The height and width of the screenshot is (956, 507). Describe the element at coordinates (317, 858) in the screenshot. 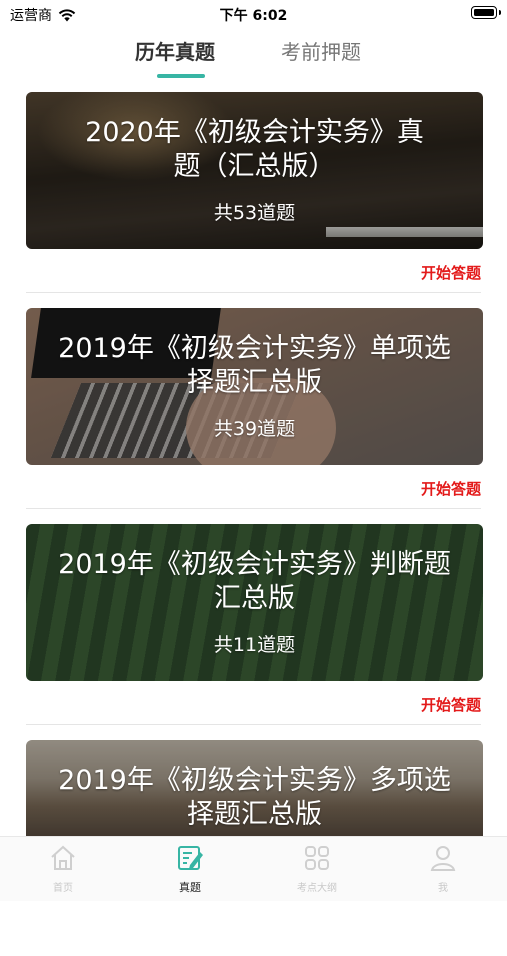

I see `grid-icon` at that location.